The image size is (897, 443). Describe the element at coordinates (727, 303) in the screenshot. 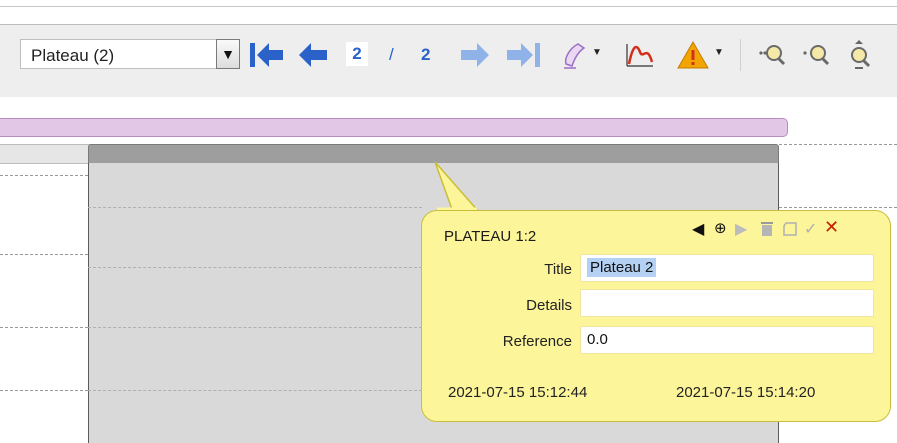

I see `details-field` at that location.